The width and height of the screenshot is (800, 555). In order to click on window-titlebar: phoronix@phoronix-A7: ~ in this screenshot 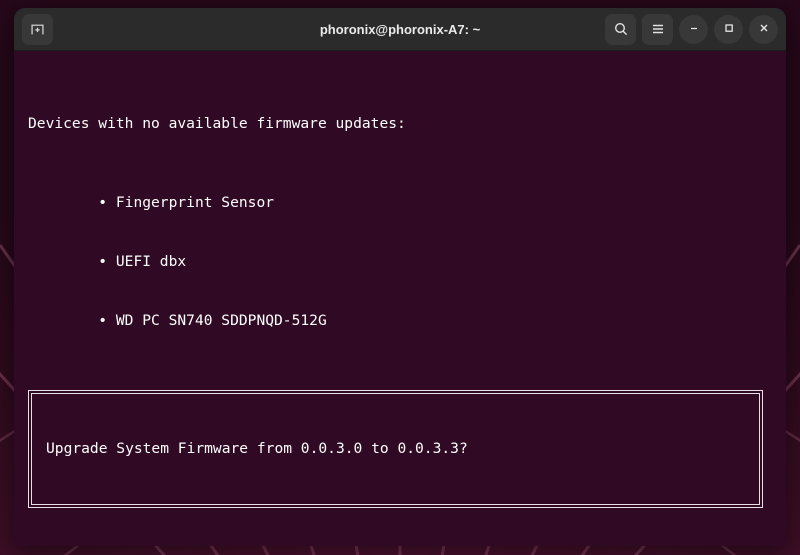, I will do `click(400, 29)`.